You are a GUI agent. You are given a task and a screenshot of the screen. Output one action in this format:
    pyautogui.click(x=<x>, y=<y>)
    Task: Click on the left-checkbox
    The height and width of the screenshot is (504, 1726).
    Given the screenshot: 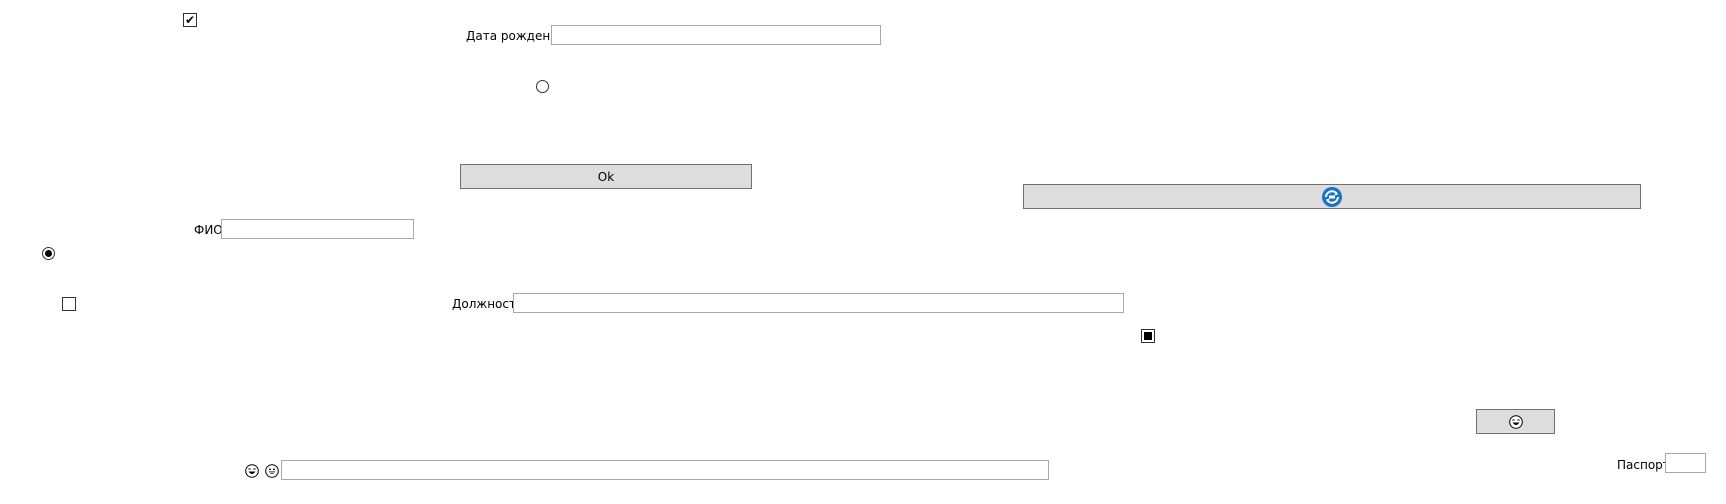 What is the action you would take?
    pyautogui.click(x=69, y=304)
    